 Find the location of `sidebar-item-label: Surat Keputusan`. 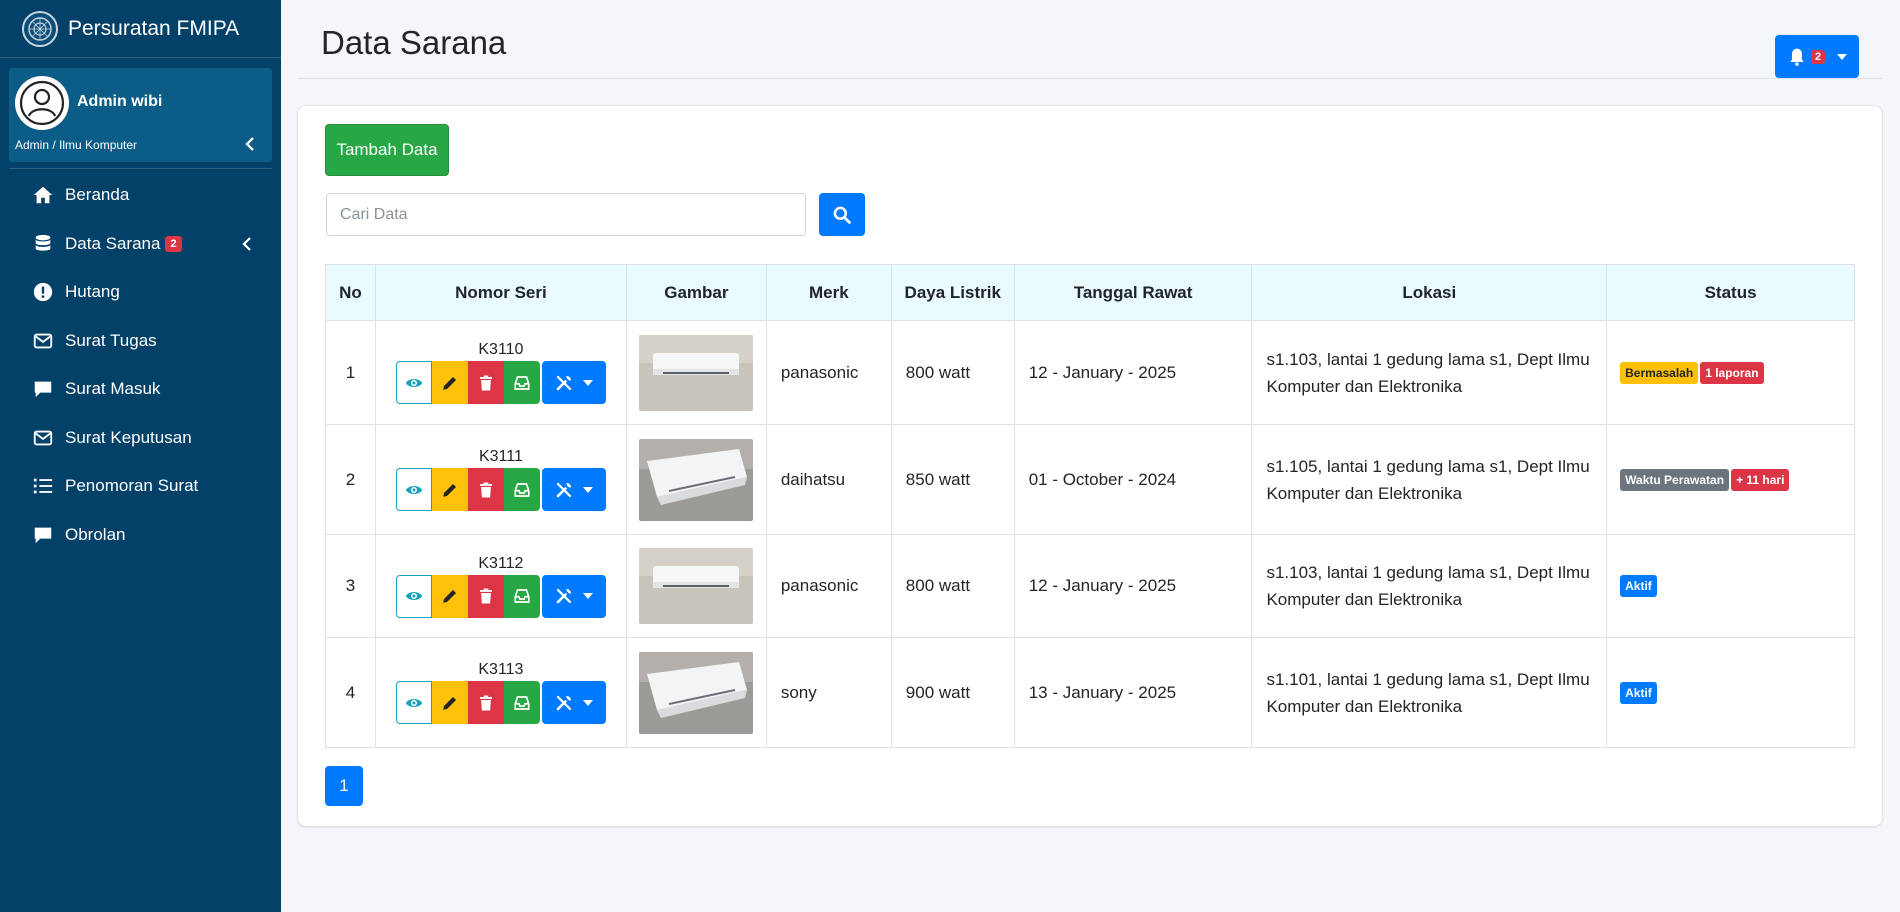

sidebar-item-label: Surat Keputusan is located at coordinates (128, 437).